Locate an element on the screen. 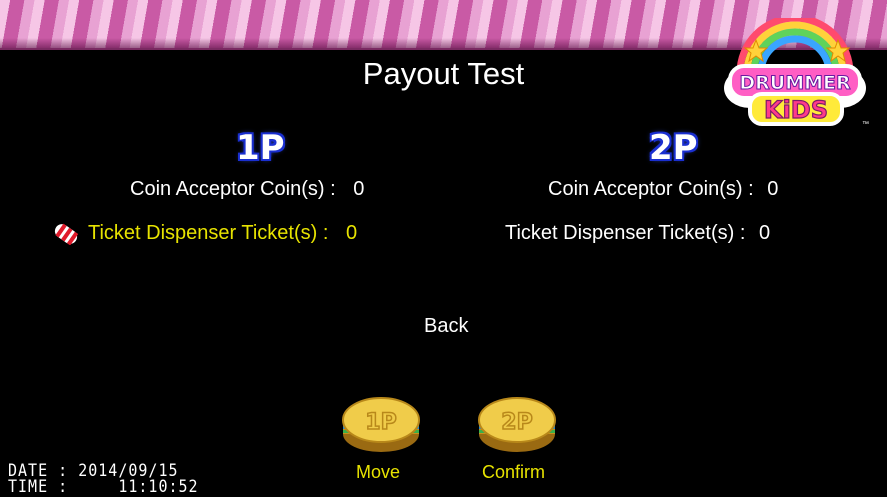  player2-button-icon: 2P is located at coordinates (517, 423).